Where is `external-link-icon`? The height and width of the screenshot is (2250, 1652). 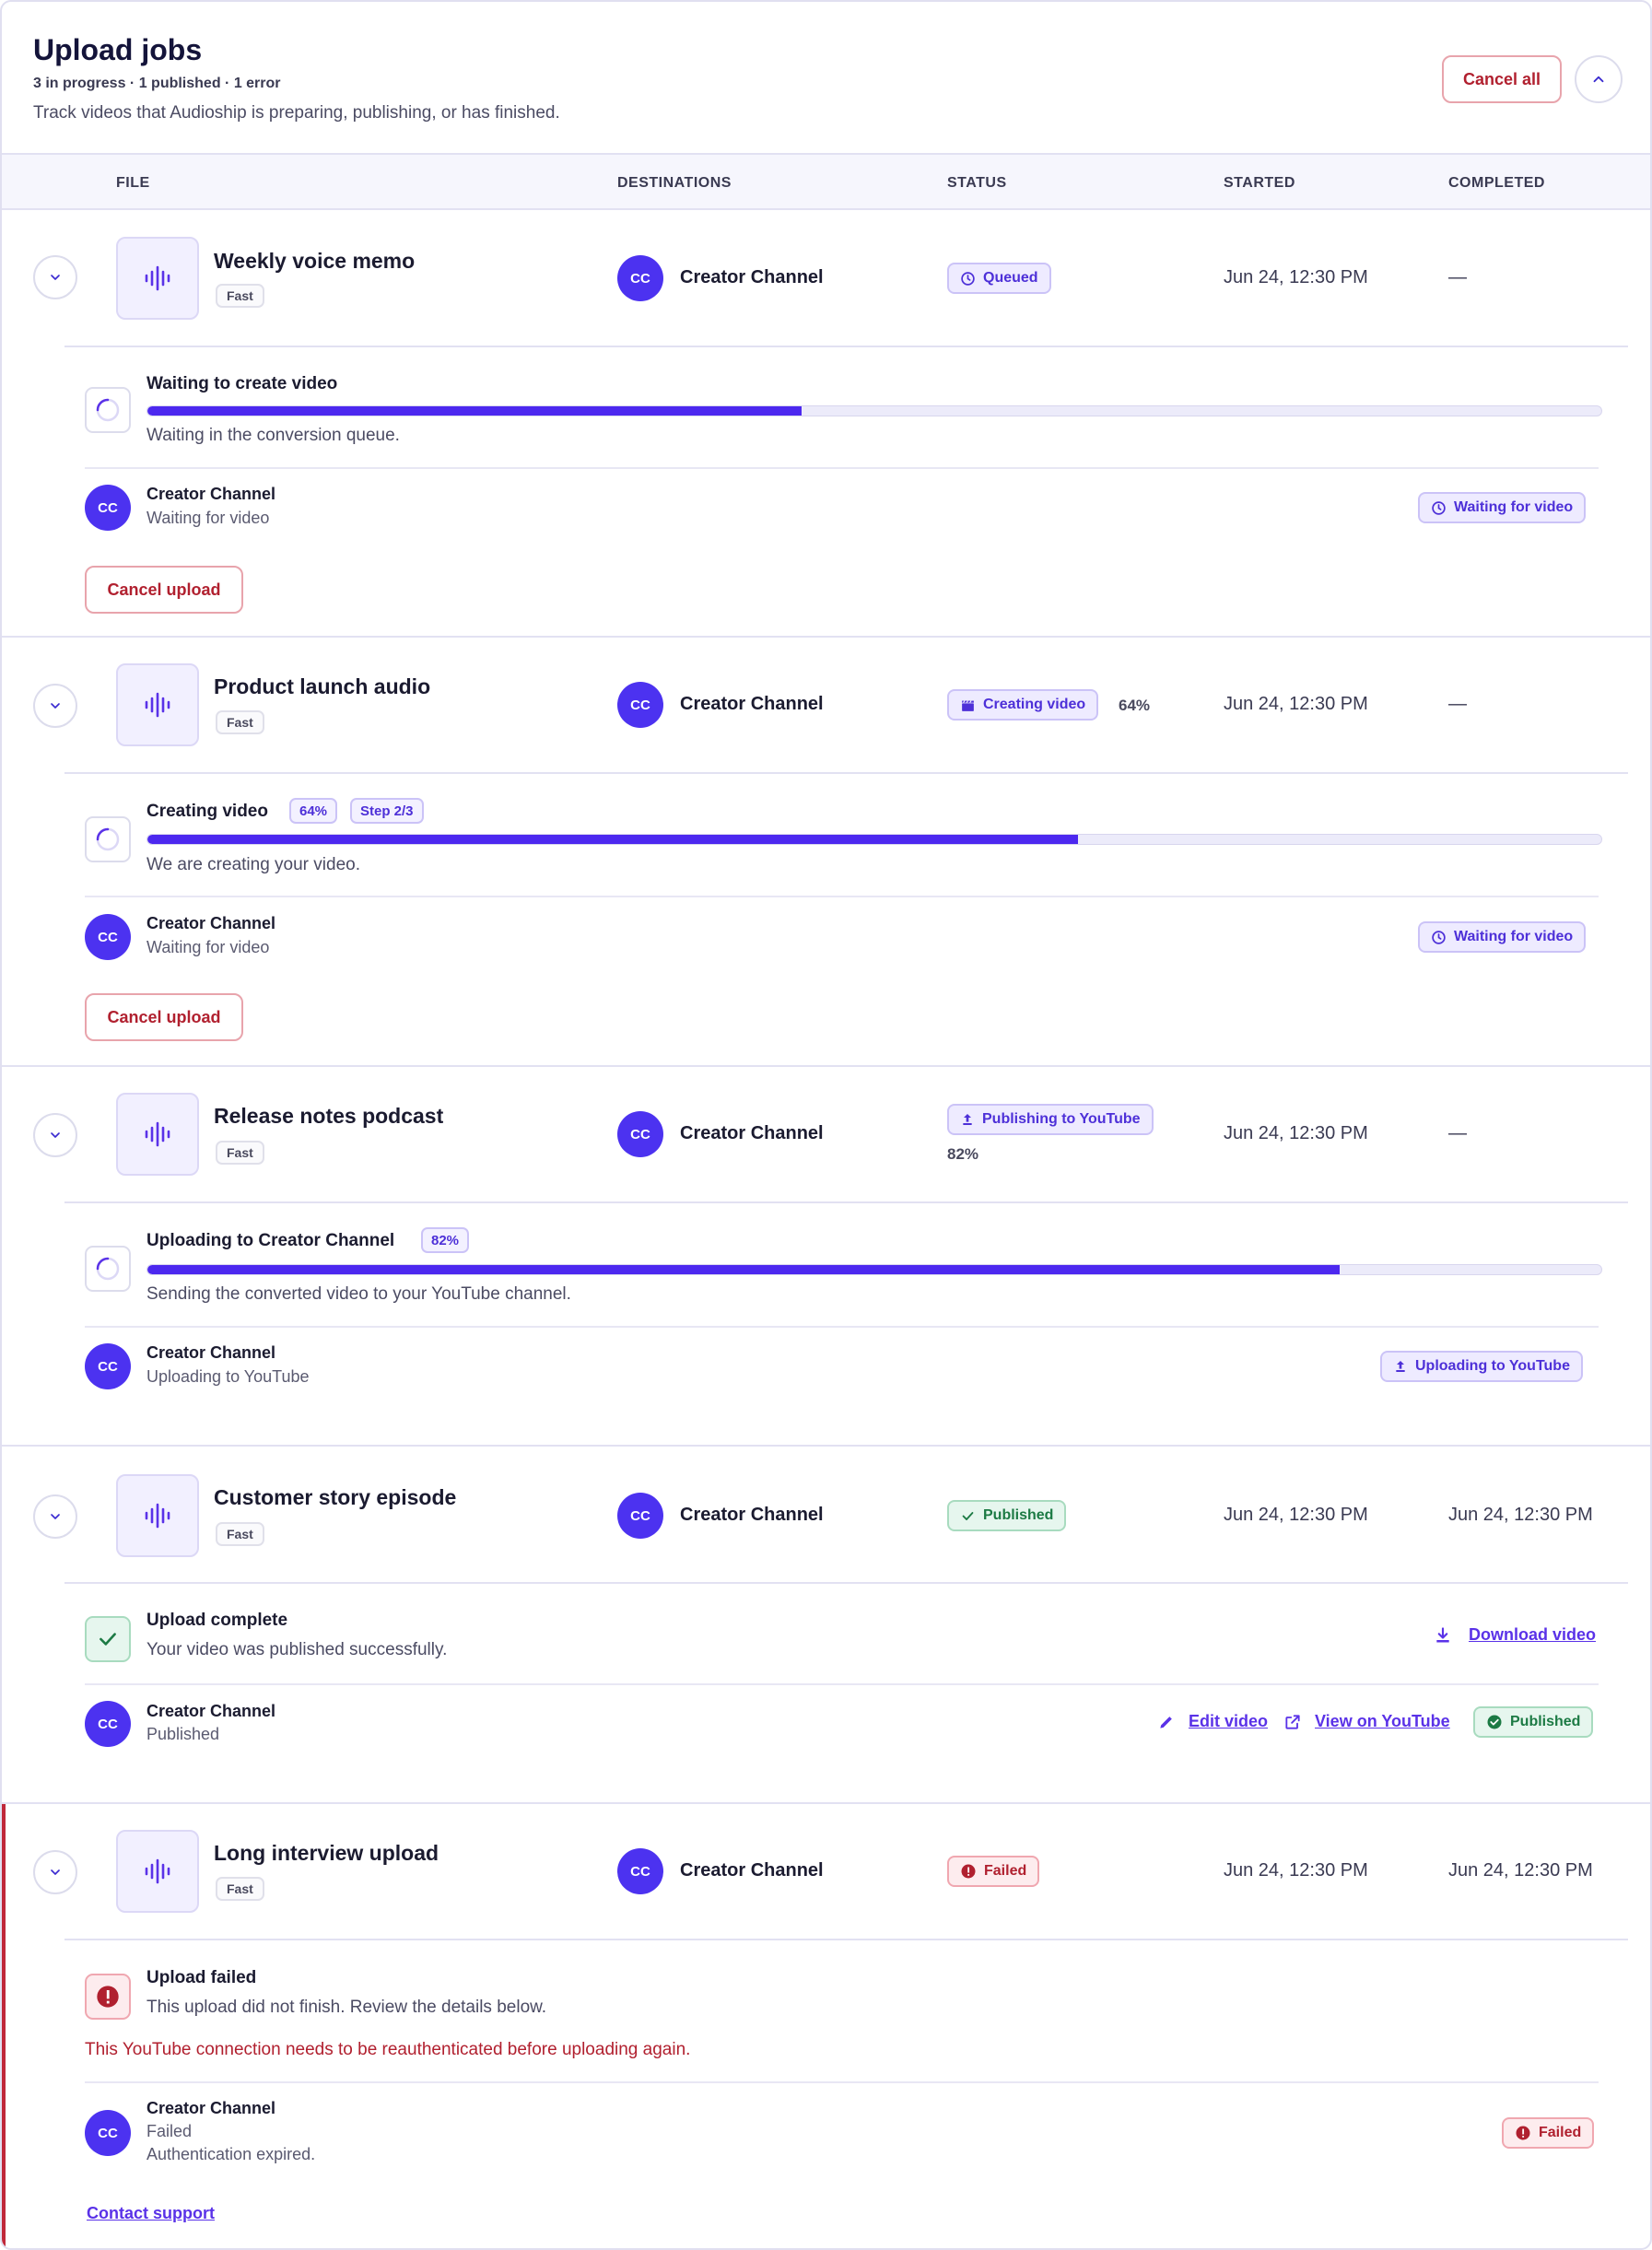
external-link-icon is located at coordinates (1293, 1721).